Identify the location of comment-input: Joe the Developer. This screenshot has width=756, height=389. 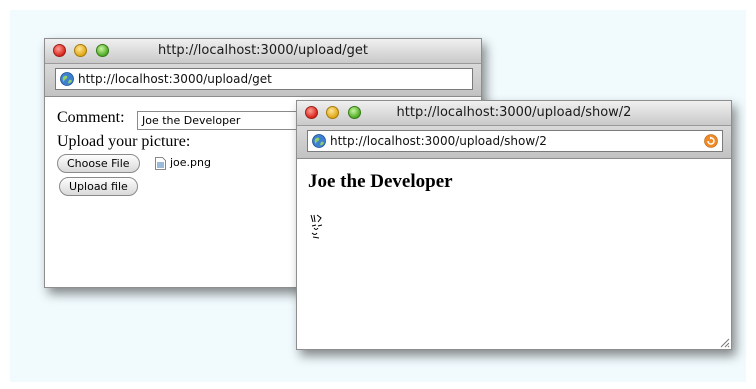
(217, 120).